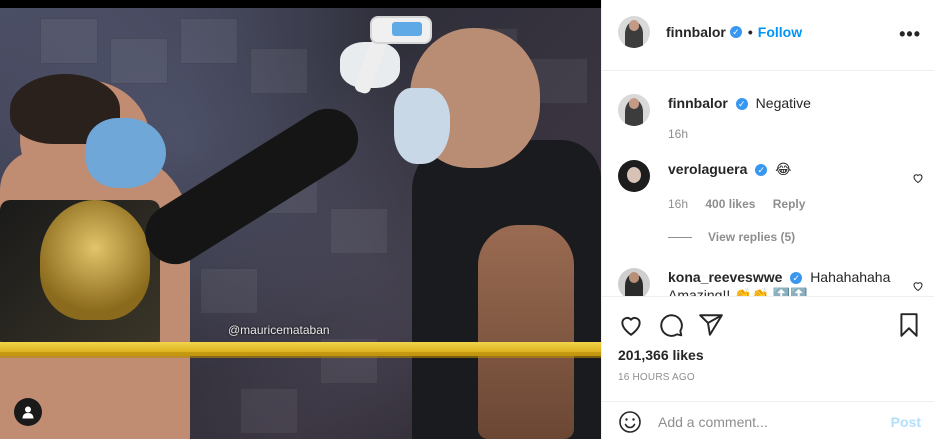  What do you see at coordinates (126, 153) in the screenshot?
I see `face-mask-left` at bounding box center [126, 153].